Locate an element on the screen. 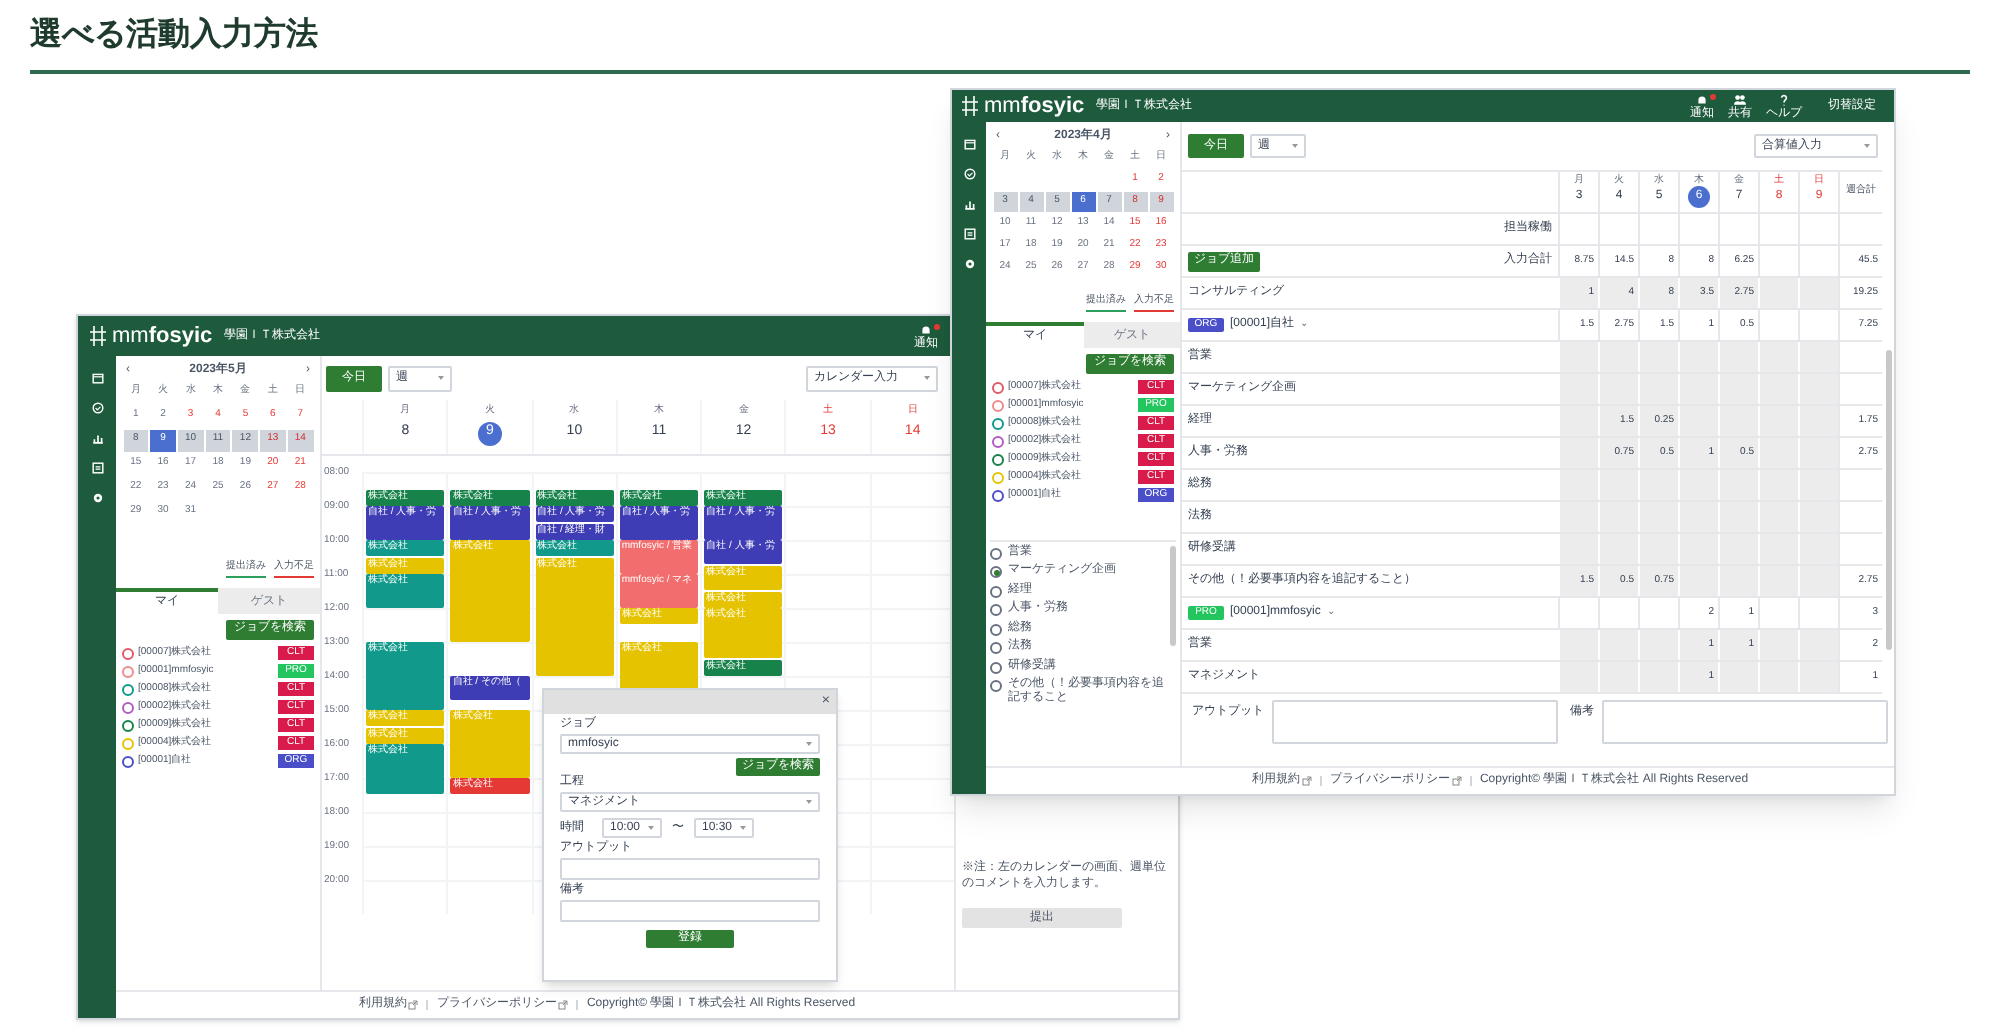  people-icon is located at coordinates (1740, 99).